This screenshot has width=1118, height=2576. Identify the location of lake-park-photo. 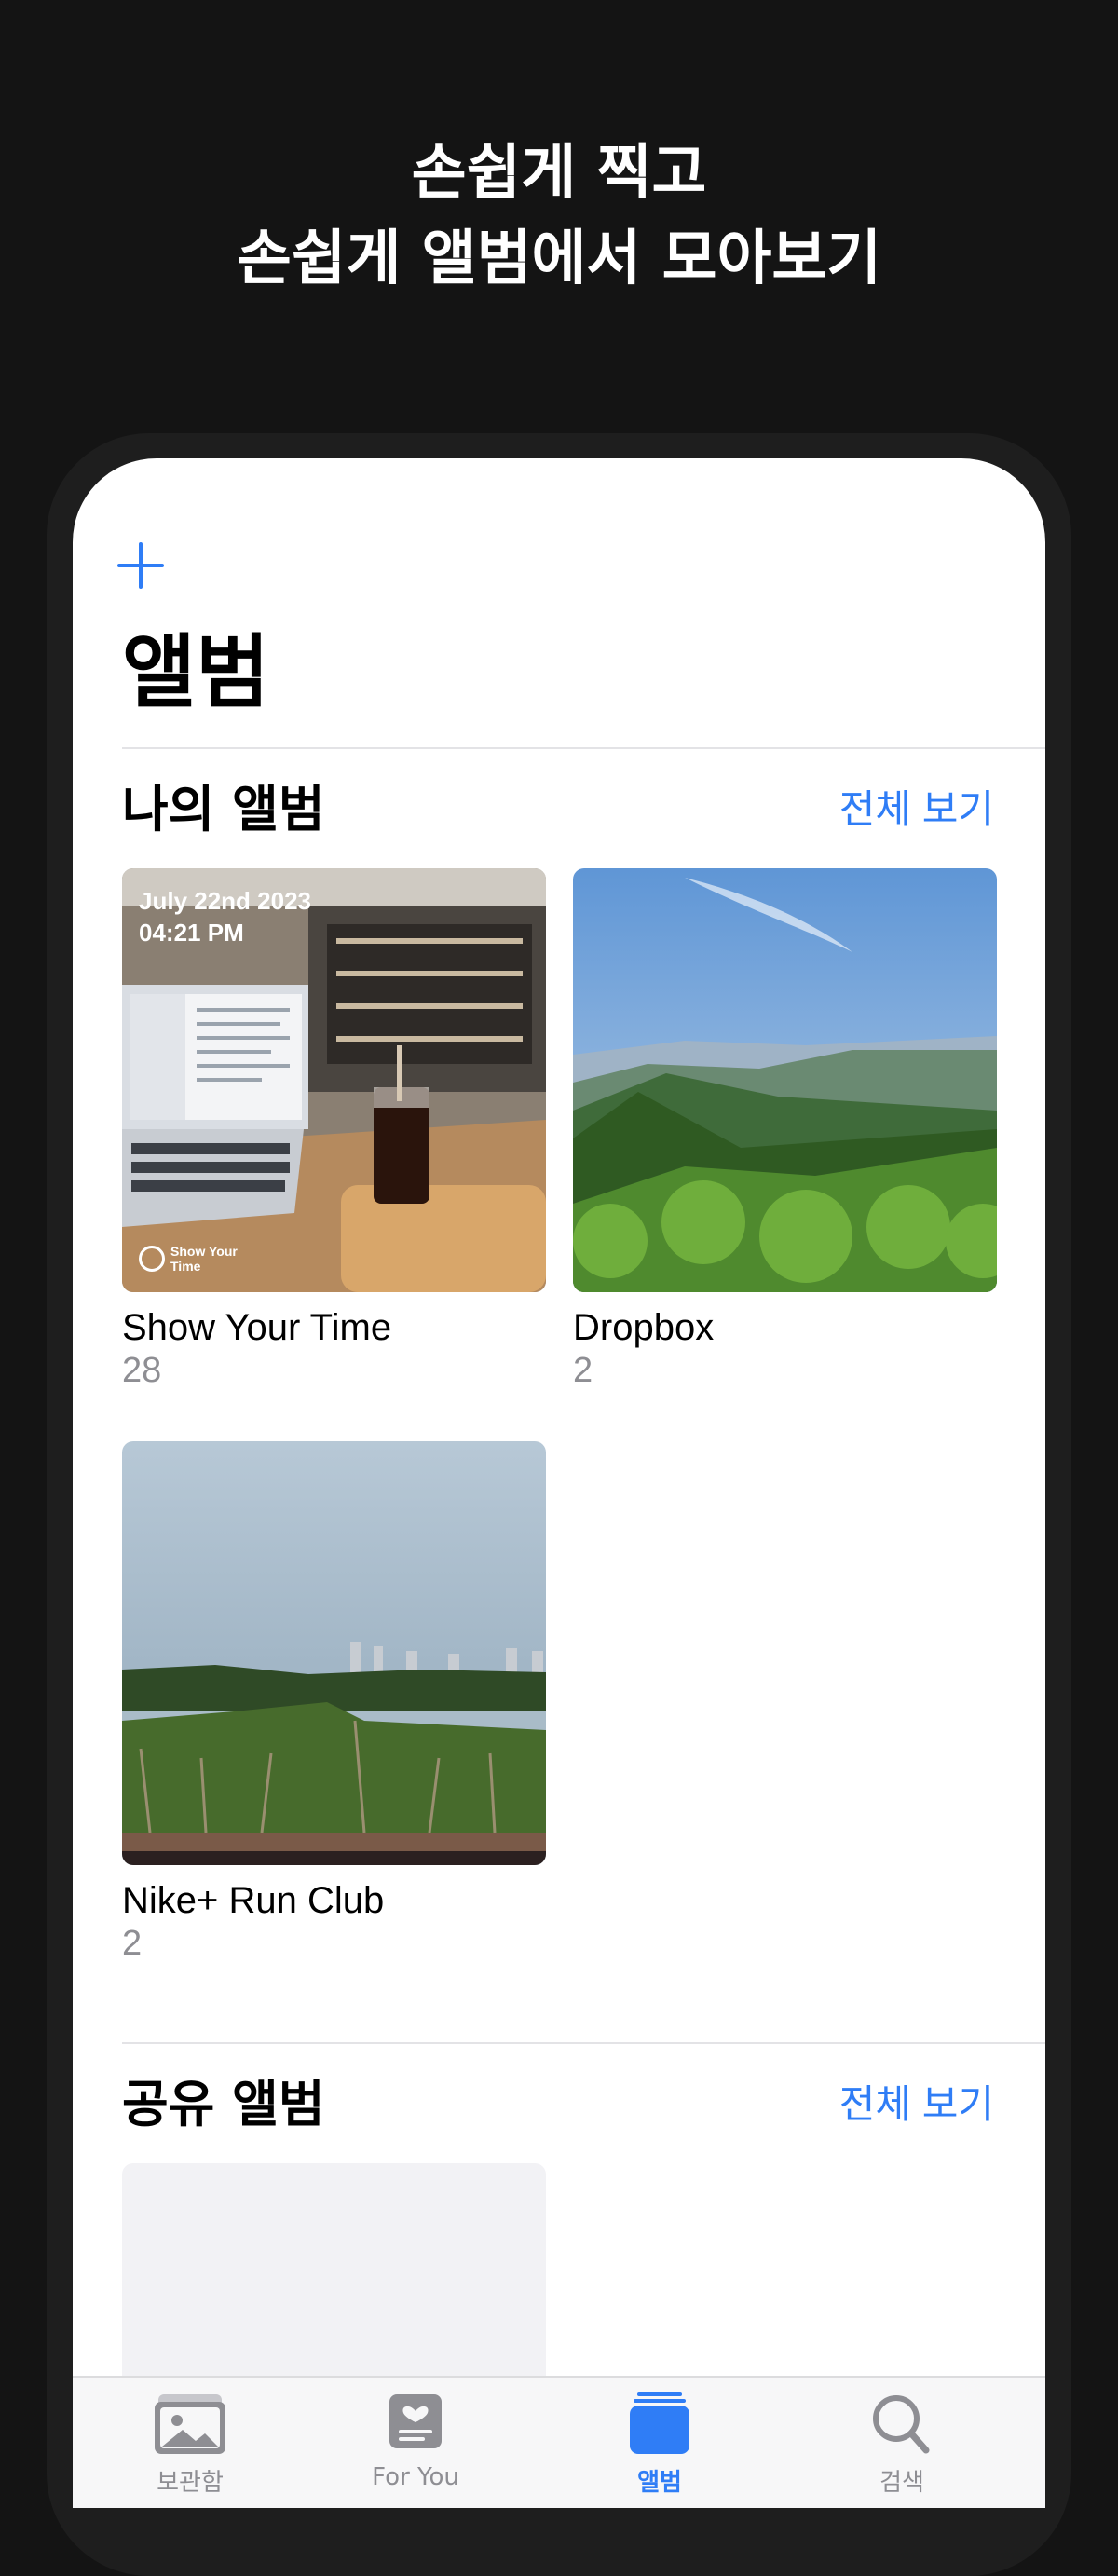
(334, 1653).